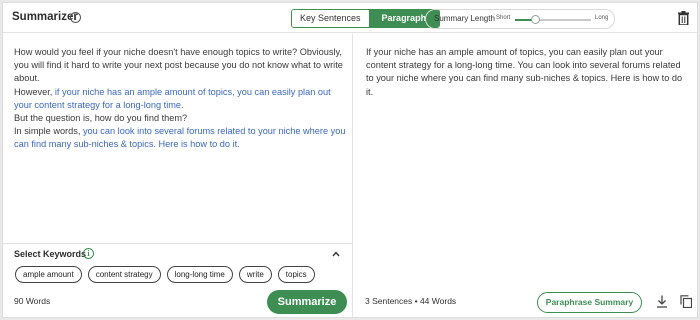  Describe the element at coordinates (255, 274) in the screenshot. I see `keyword-chip: write` at that location.